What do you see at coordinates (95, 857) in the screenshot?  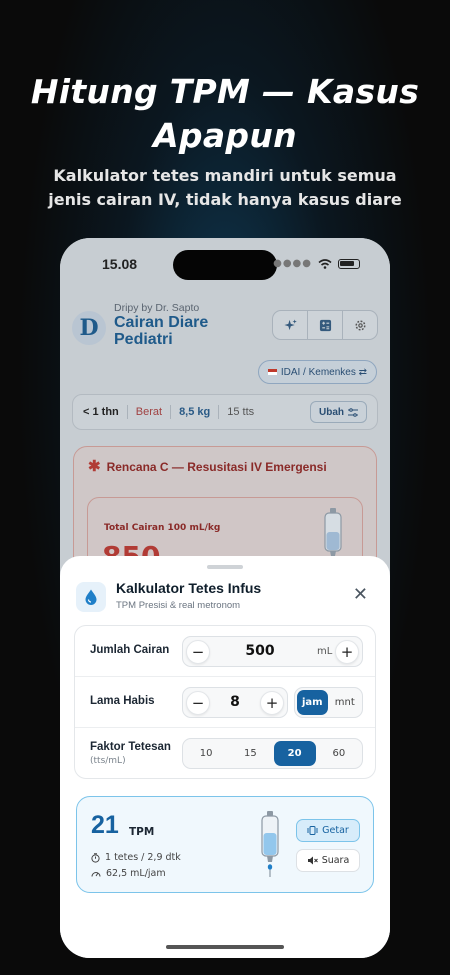 I see `timer-icon` at bounding box center [95, 857].